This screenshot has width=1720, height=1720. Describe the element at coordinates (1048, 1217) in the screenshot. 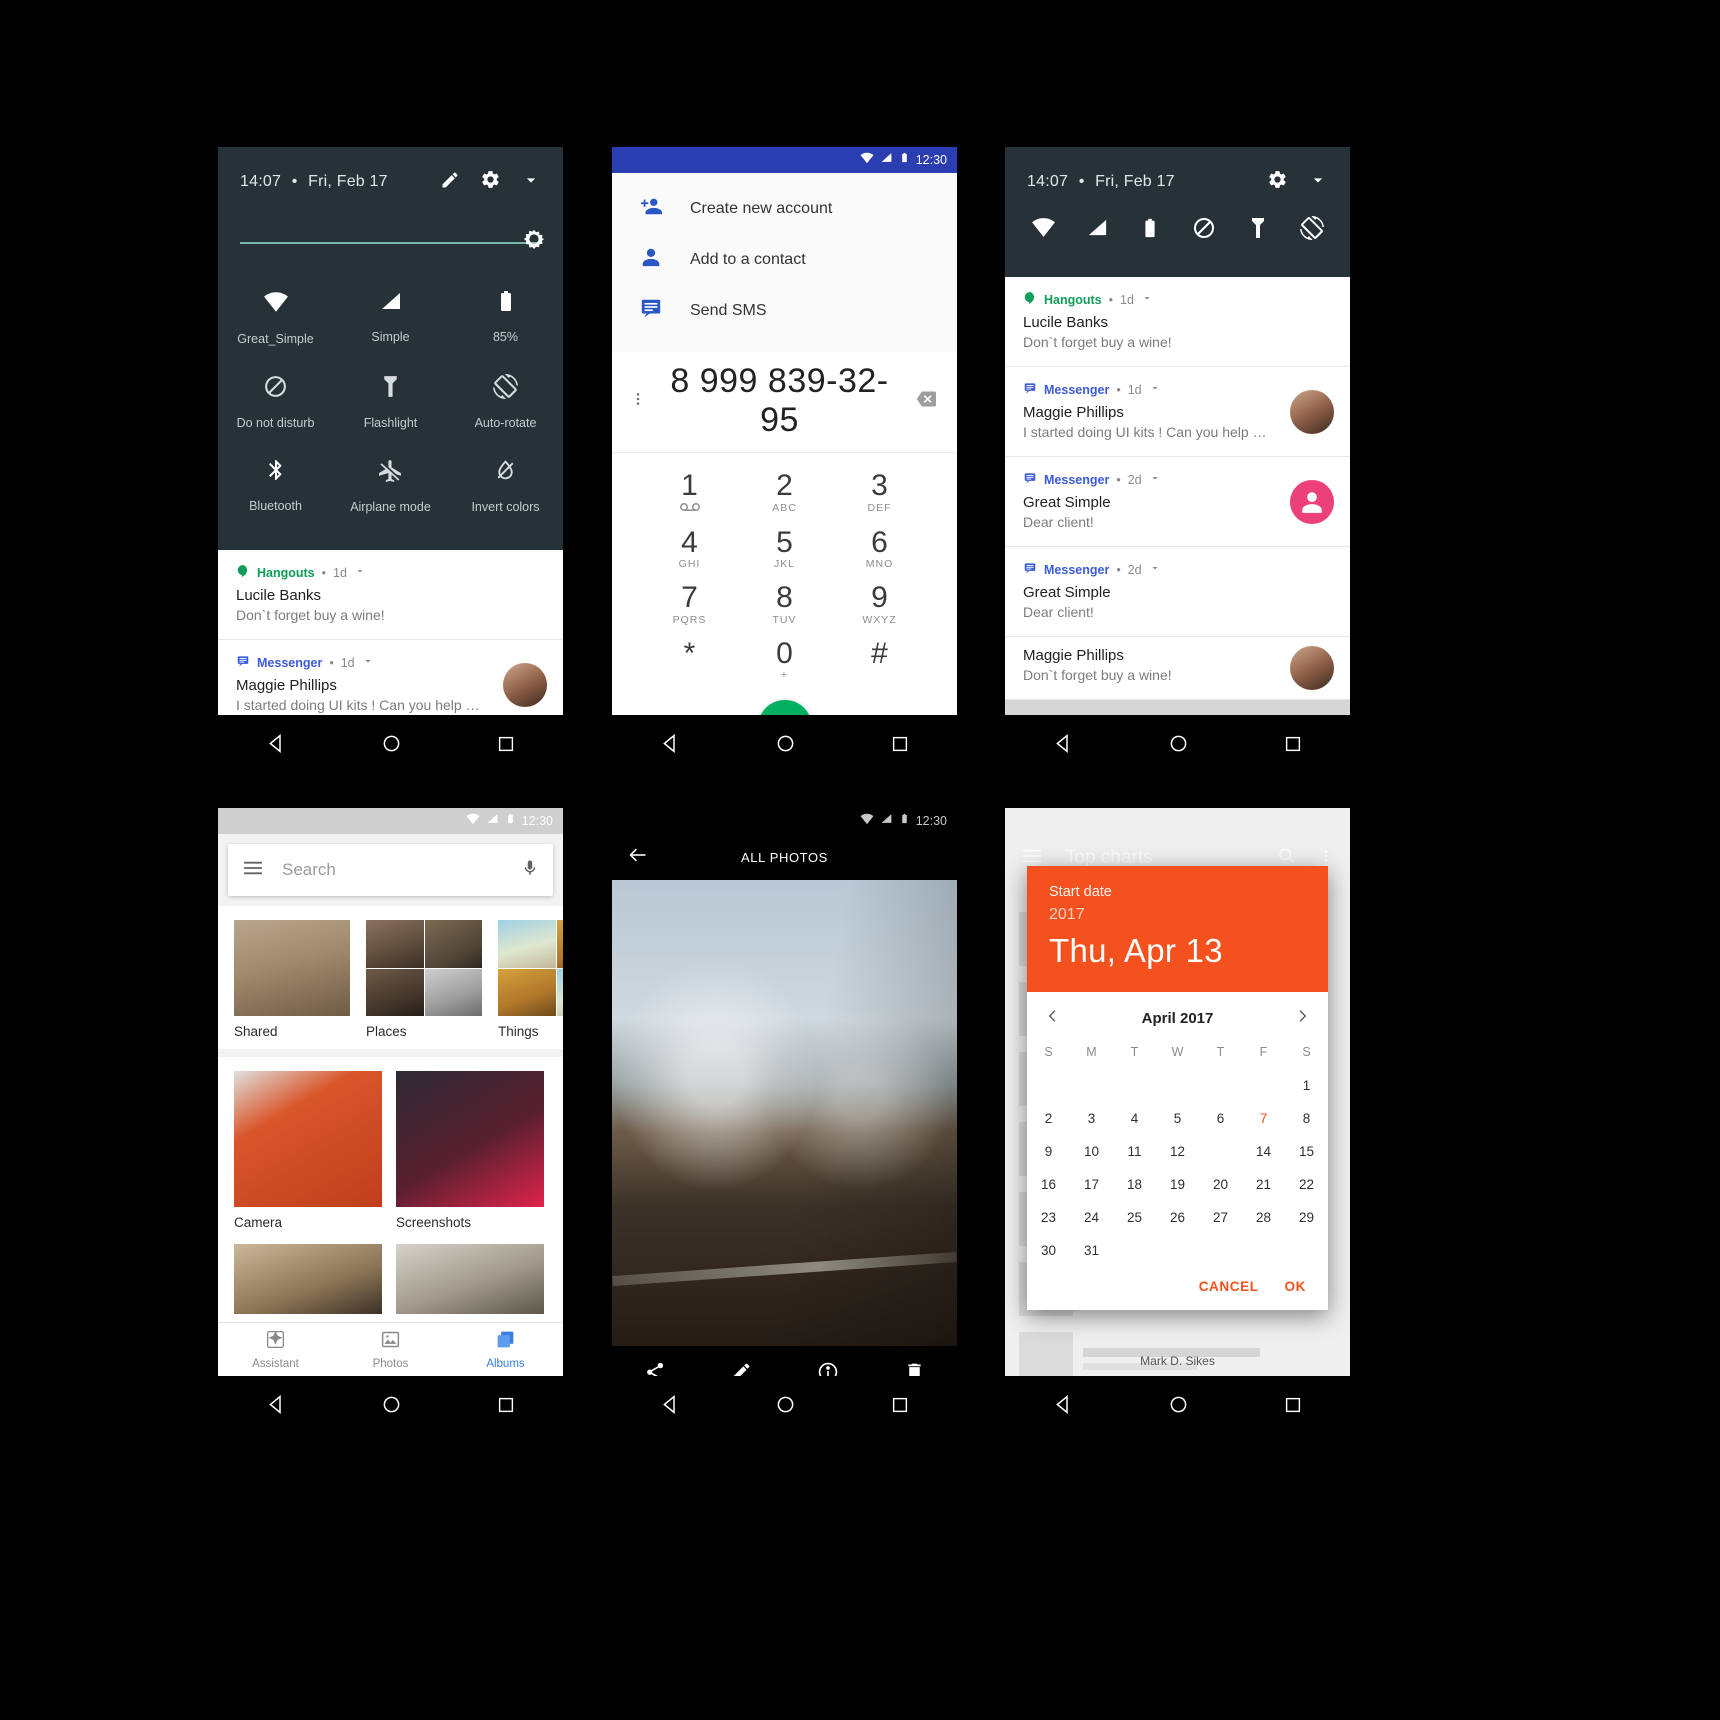

I see `calendar-day: 23` at that location.